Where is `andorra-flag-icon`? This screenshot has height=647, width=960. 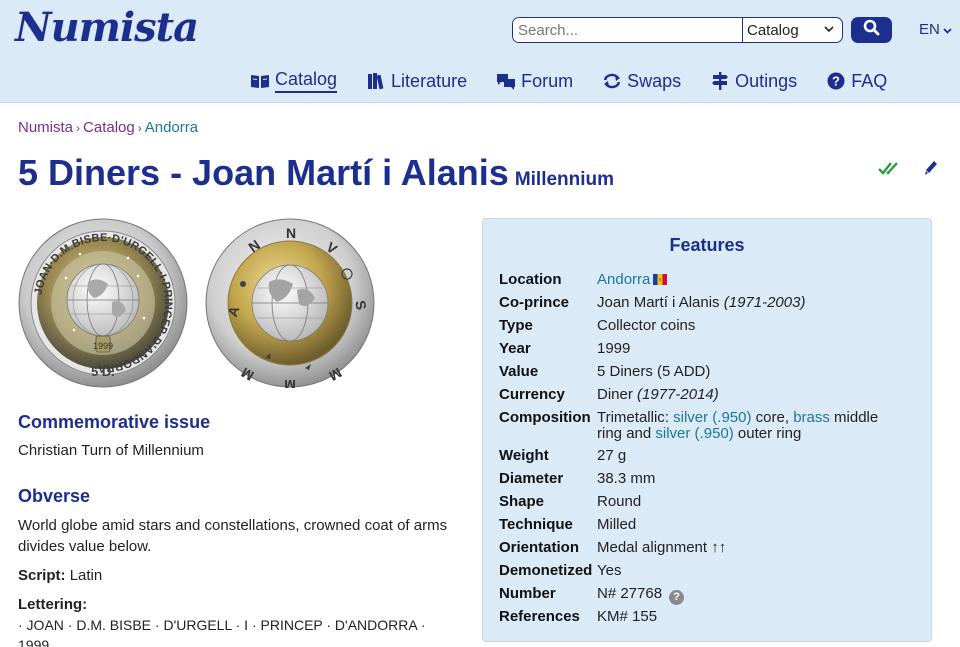
andorra-flag-icon is located at coordinates (660, 279).